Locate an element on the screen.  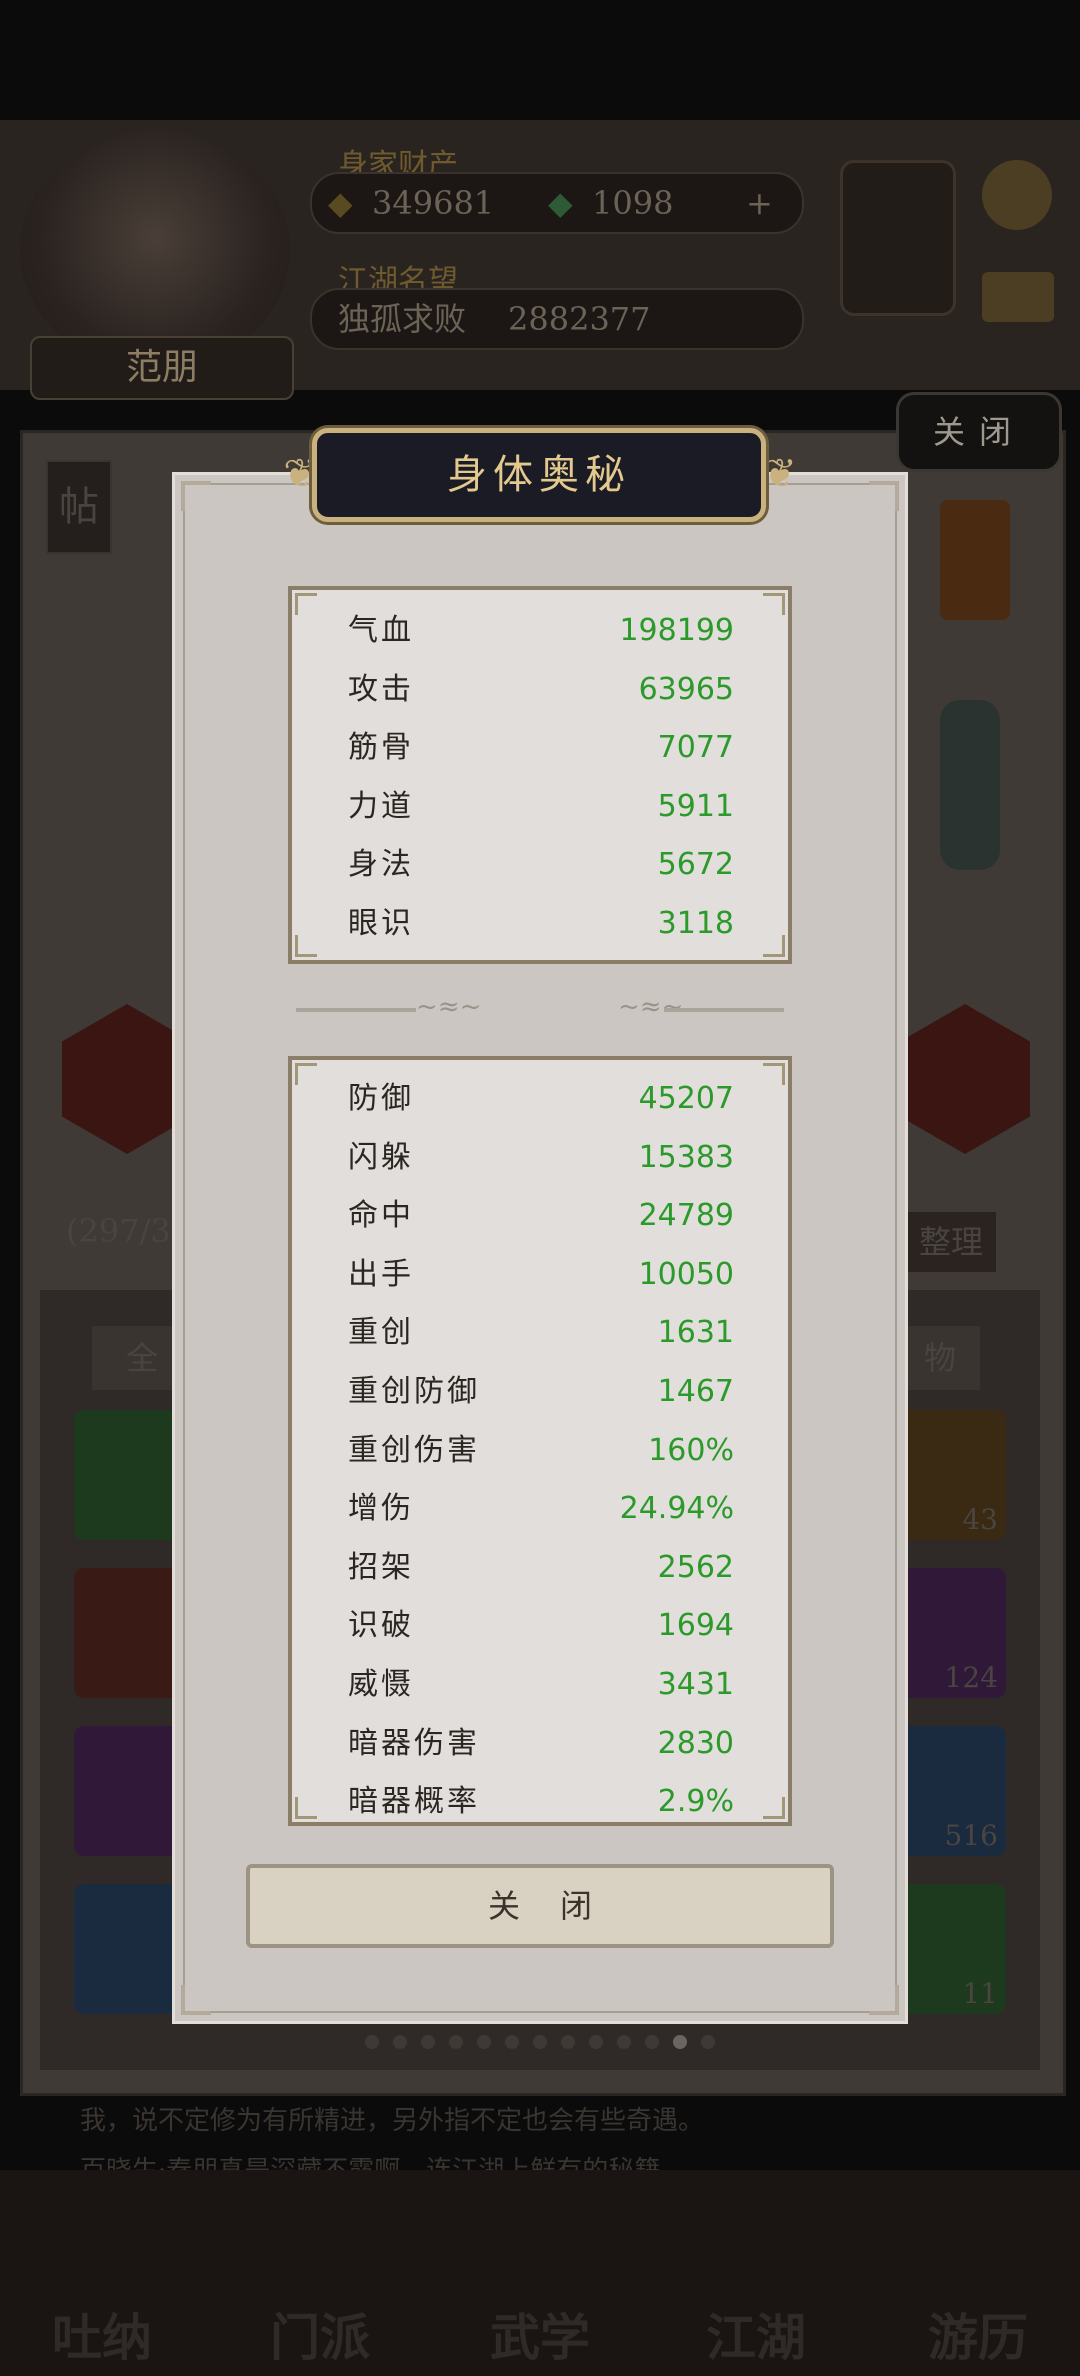
stat-name: 暗器概率 is located at coordinates (414, 1802).